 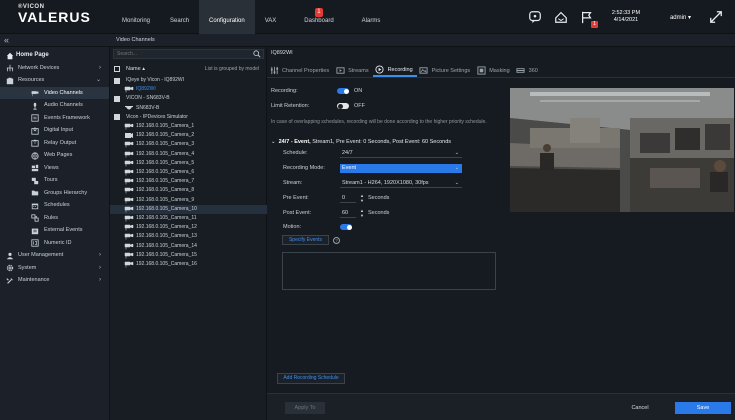 I want to click on tab-label: Recording, so click(x=400, y=69).